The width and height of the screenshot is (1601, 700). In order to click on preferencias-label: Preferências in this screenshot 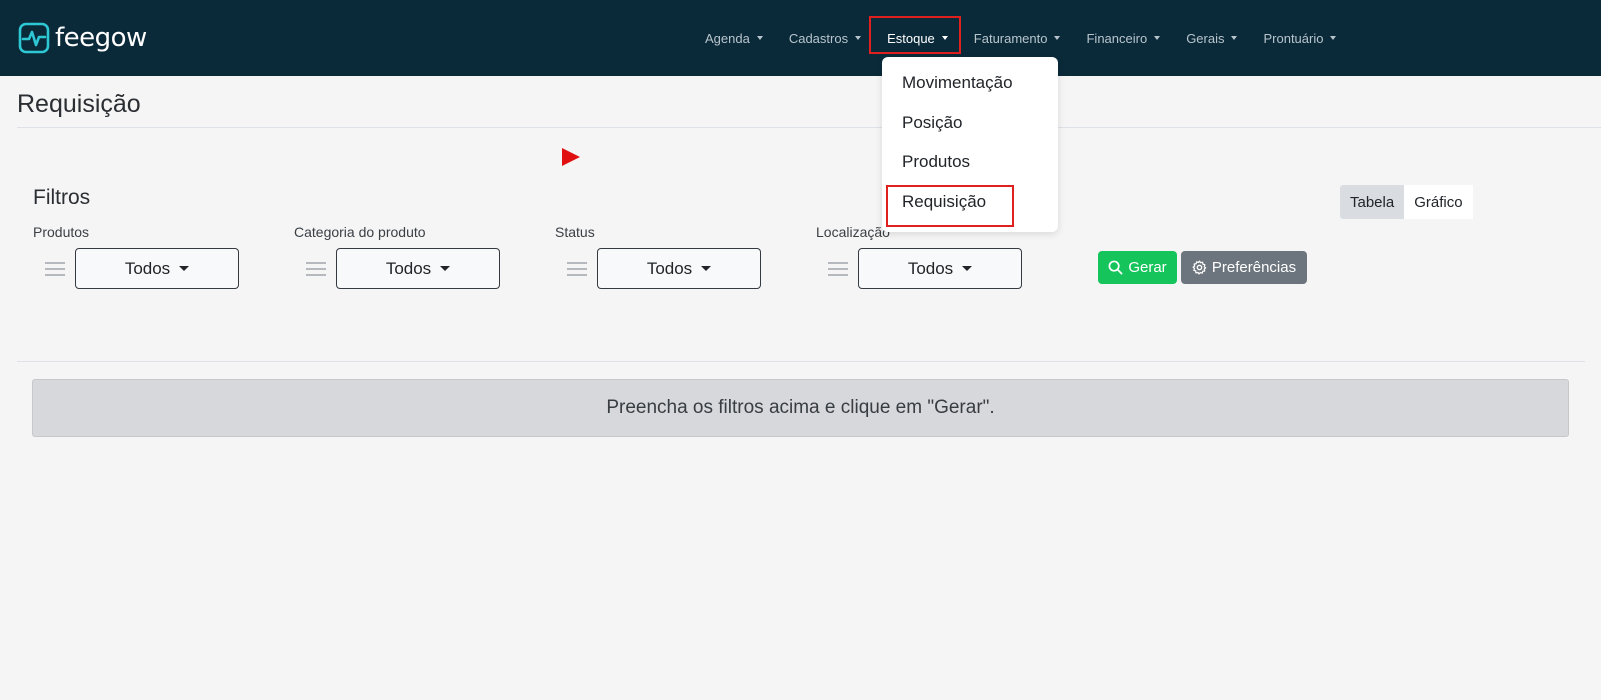, I will do `click(1254, 267)`.